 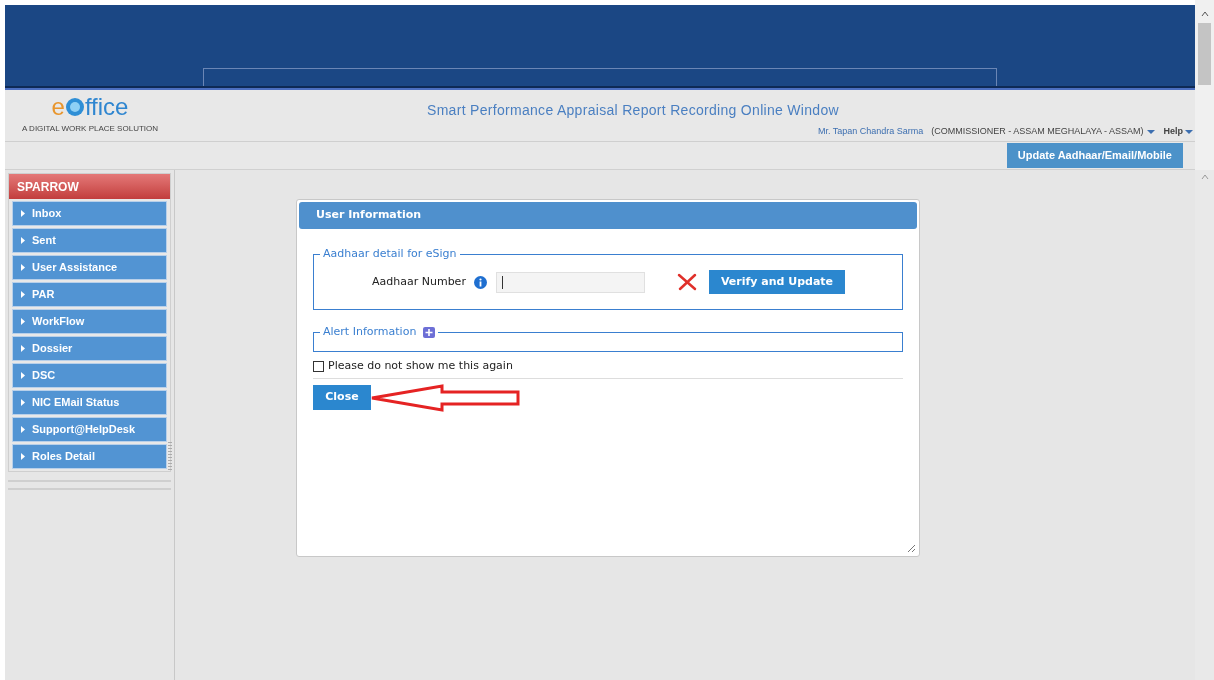 I want to click on aadhaar-input, so click(x=570, y=282).